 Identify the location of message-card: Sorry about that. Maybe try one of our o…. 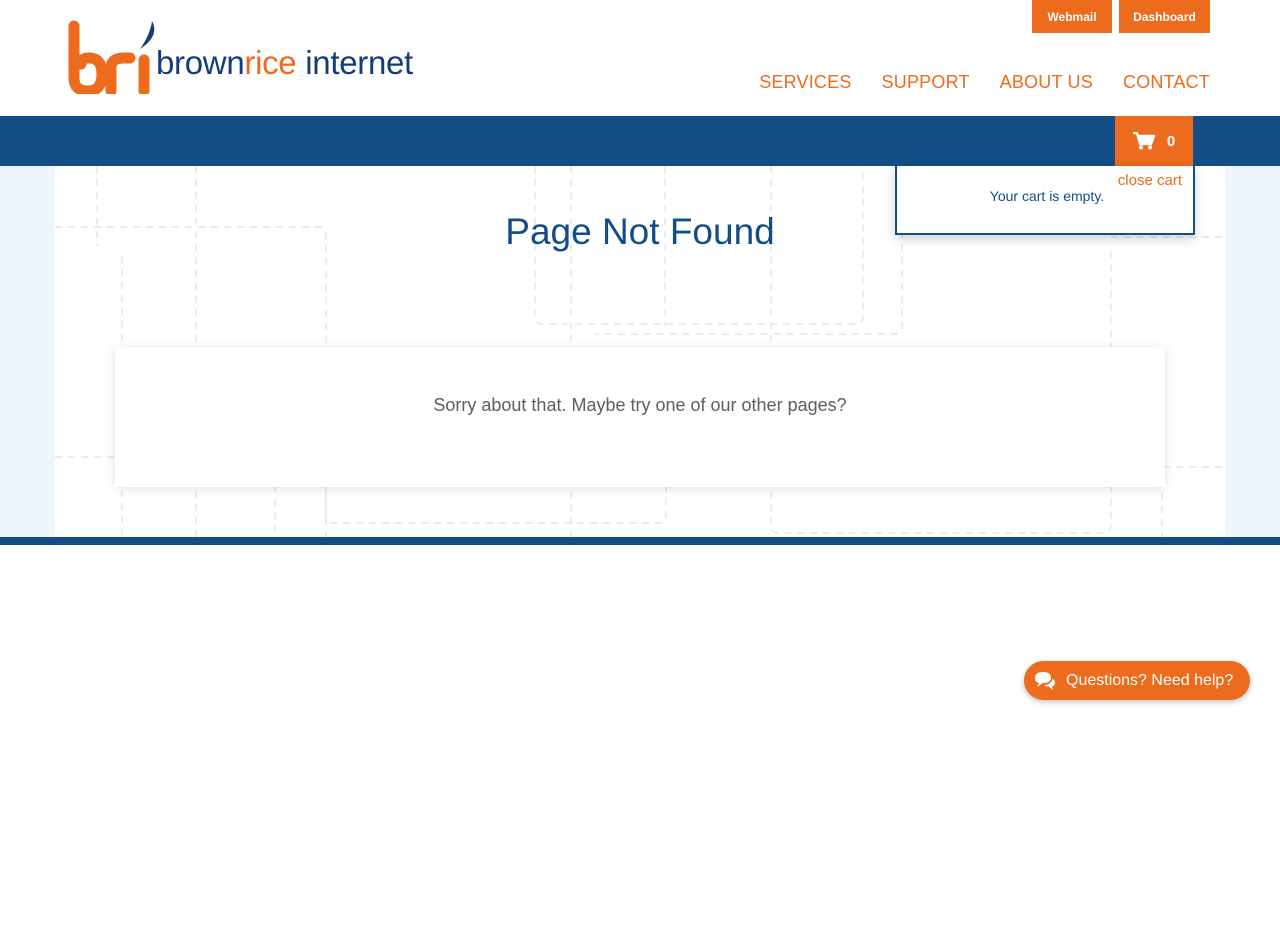
(640, 417).